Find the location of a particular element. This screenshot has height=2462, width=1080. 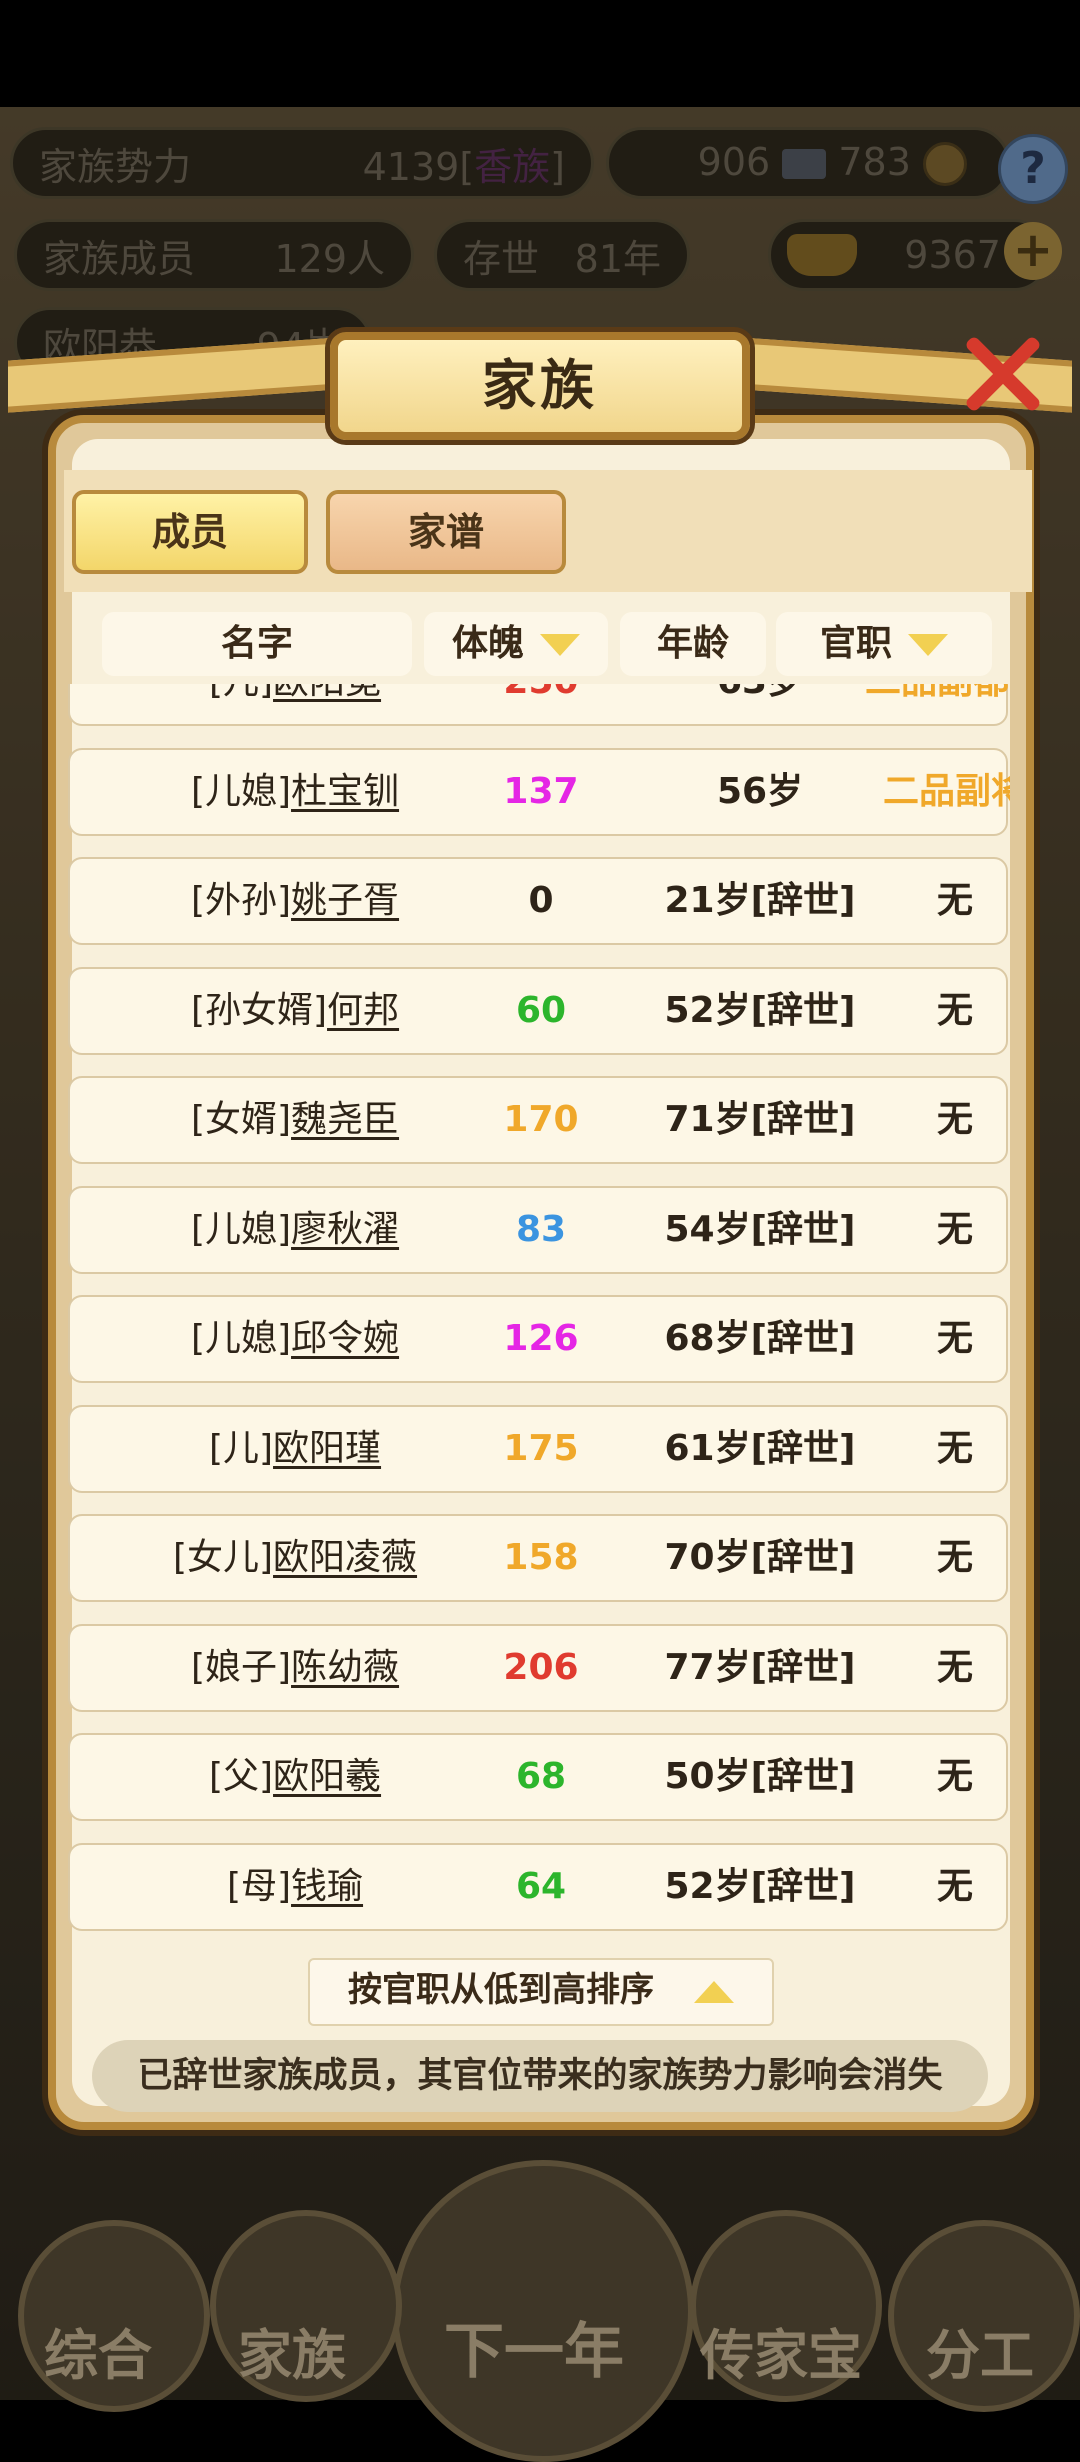

dialog-title-plaque: 家族 is located at coordinates (540, 386).